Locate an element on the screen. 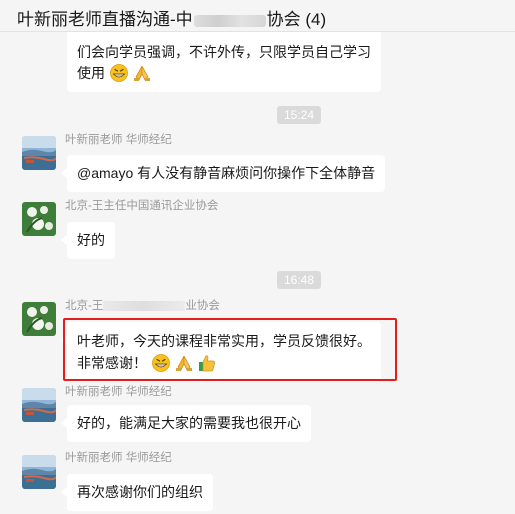 The height and width of the screenshot is (514, 515). timestamp: 15:24 is located at coordinates (299, 115).